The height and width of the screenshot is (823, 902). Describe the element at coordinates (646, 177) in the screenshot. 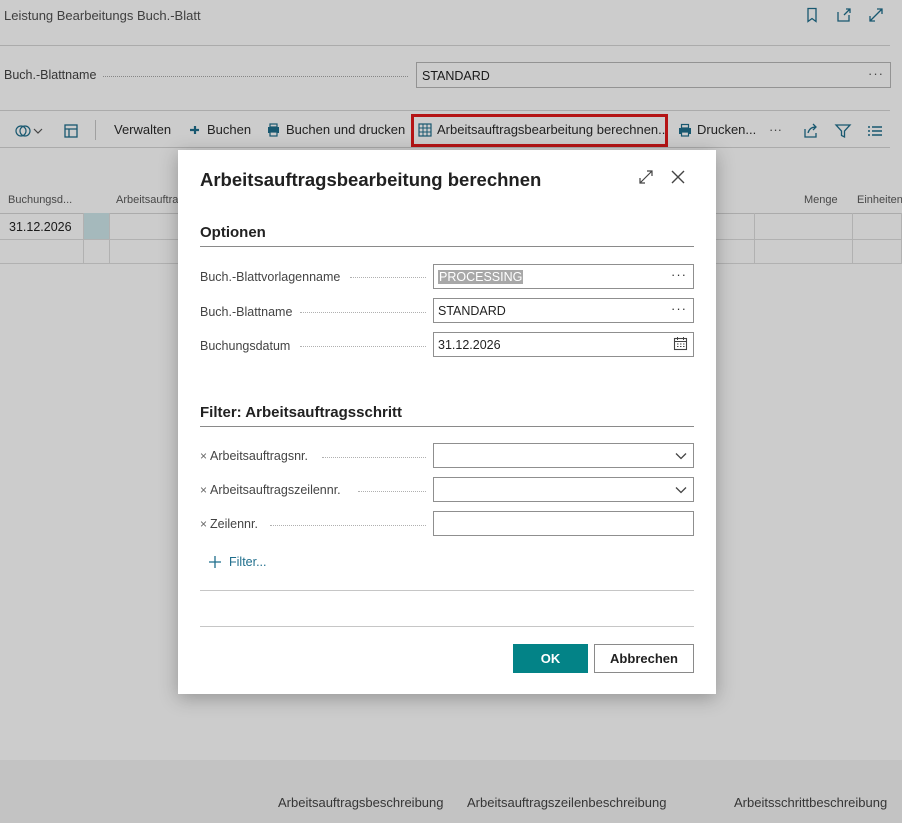

I see `expand-dialog-icon` at that location.